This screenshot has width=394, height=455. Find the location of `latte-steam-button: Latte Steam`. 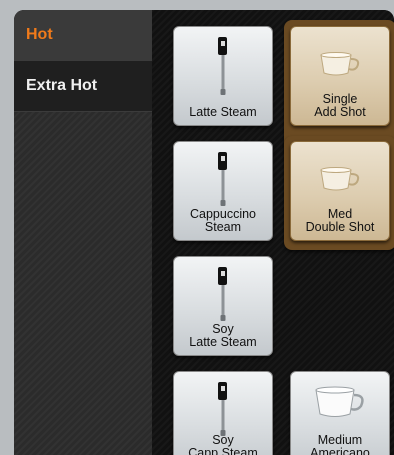

latte-steam-button: Latte Steam is located at coordinates (223, 76).